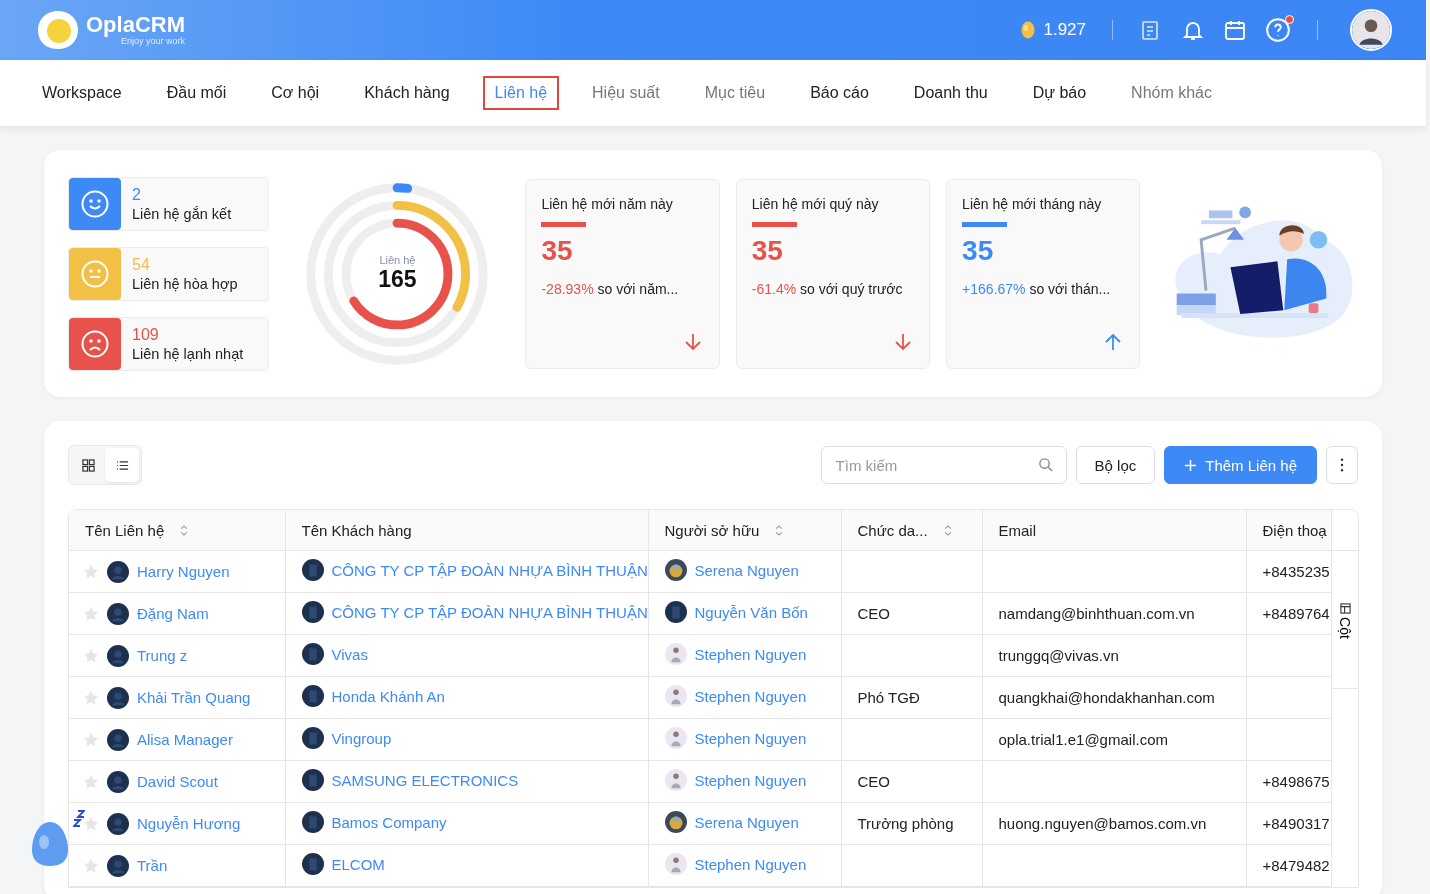 Image resolution: width=1430 pixels, height=894 pixels. Describe the element at coordinates (194, 697) in the screenshot. I see `contact-name-link: Khải Trần Quang` at that location.